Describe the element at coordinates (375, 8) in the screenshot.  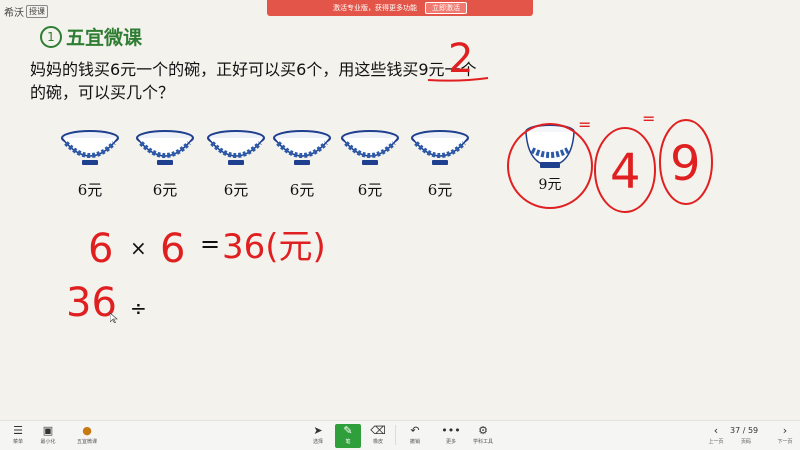
I see `promo-text: 激活专业版，获得更多功能` at that location.